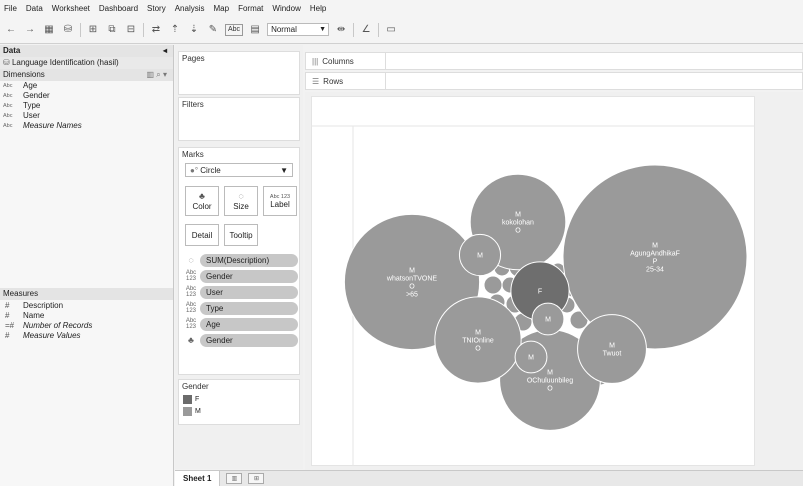 The height and width of the screenshot is (486, 803). I want to click on sort-ascending-icon: ⇡, so click(175, 30).